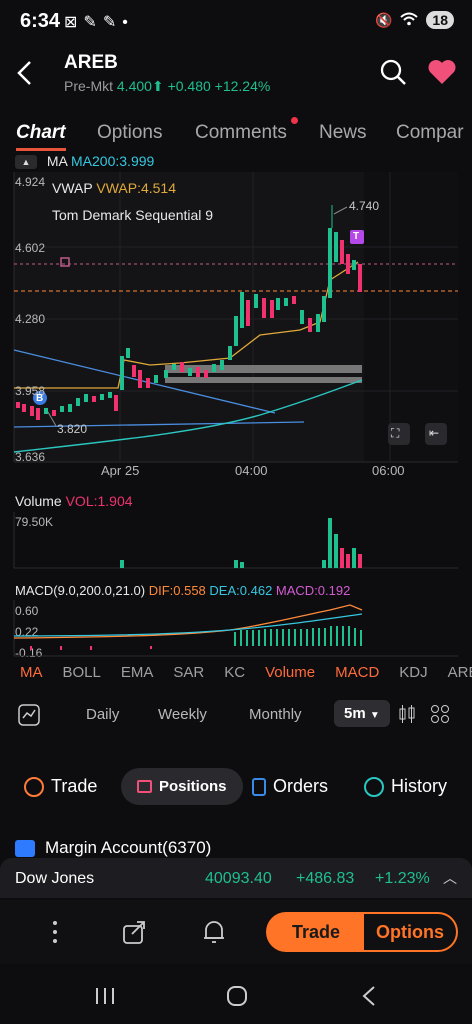  I want to click on ma-legend: ▲ MA MA200:3.999, so click(85, 161).